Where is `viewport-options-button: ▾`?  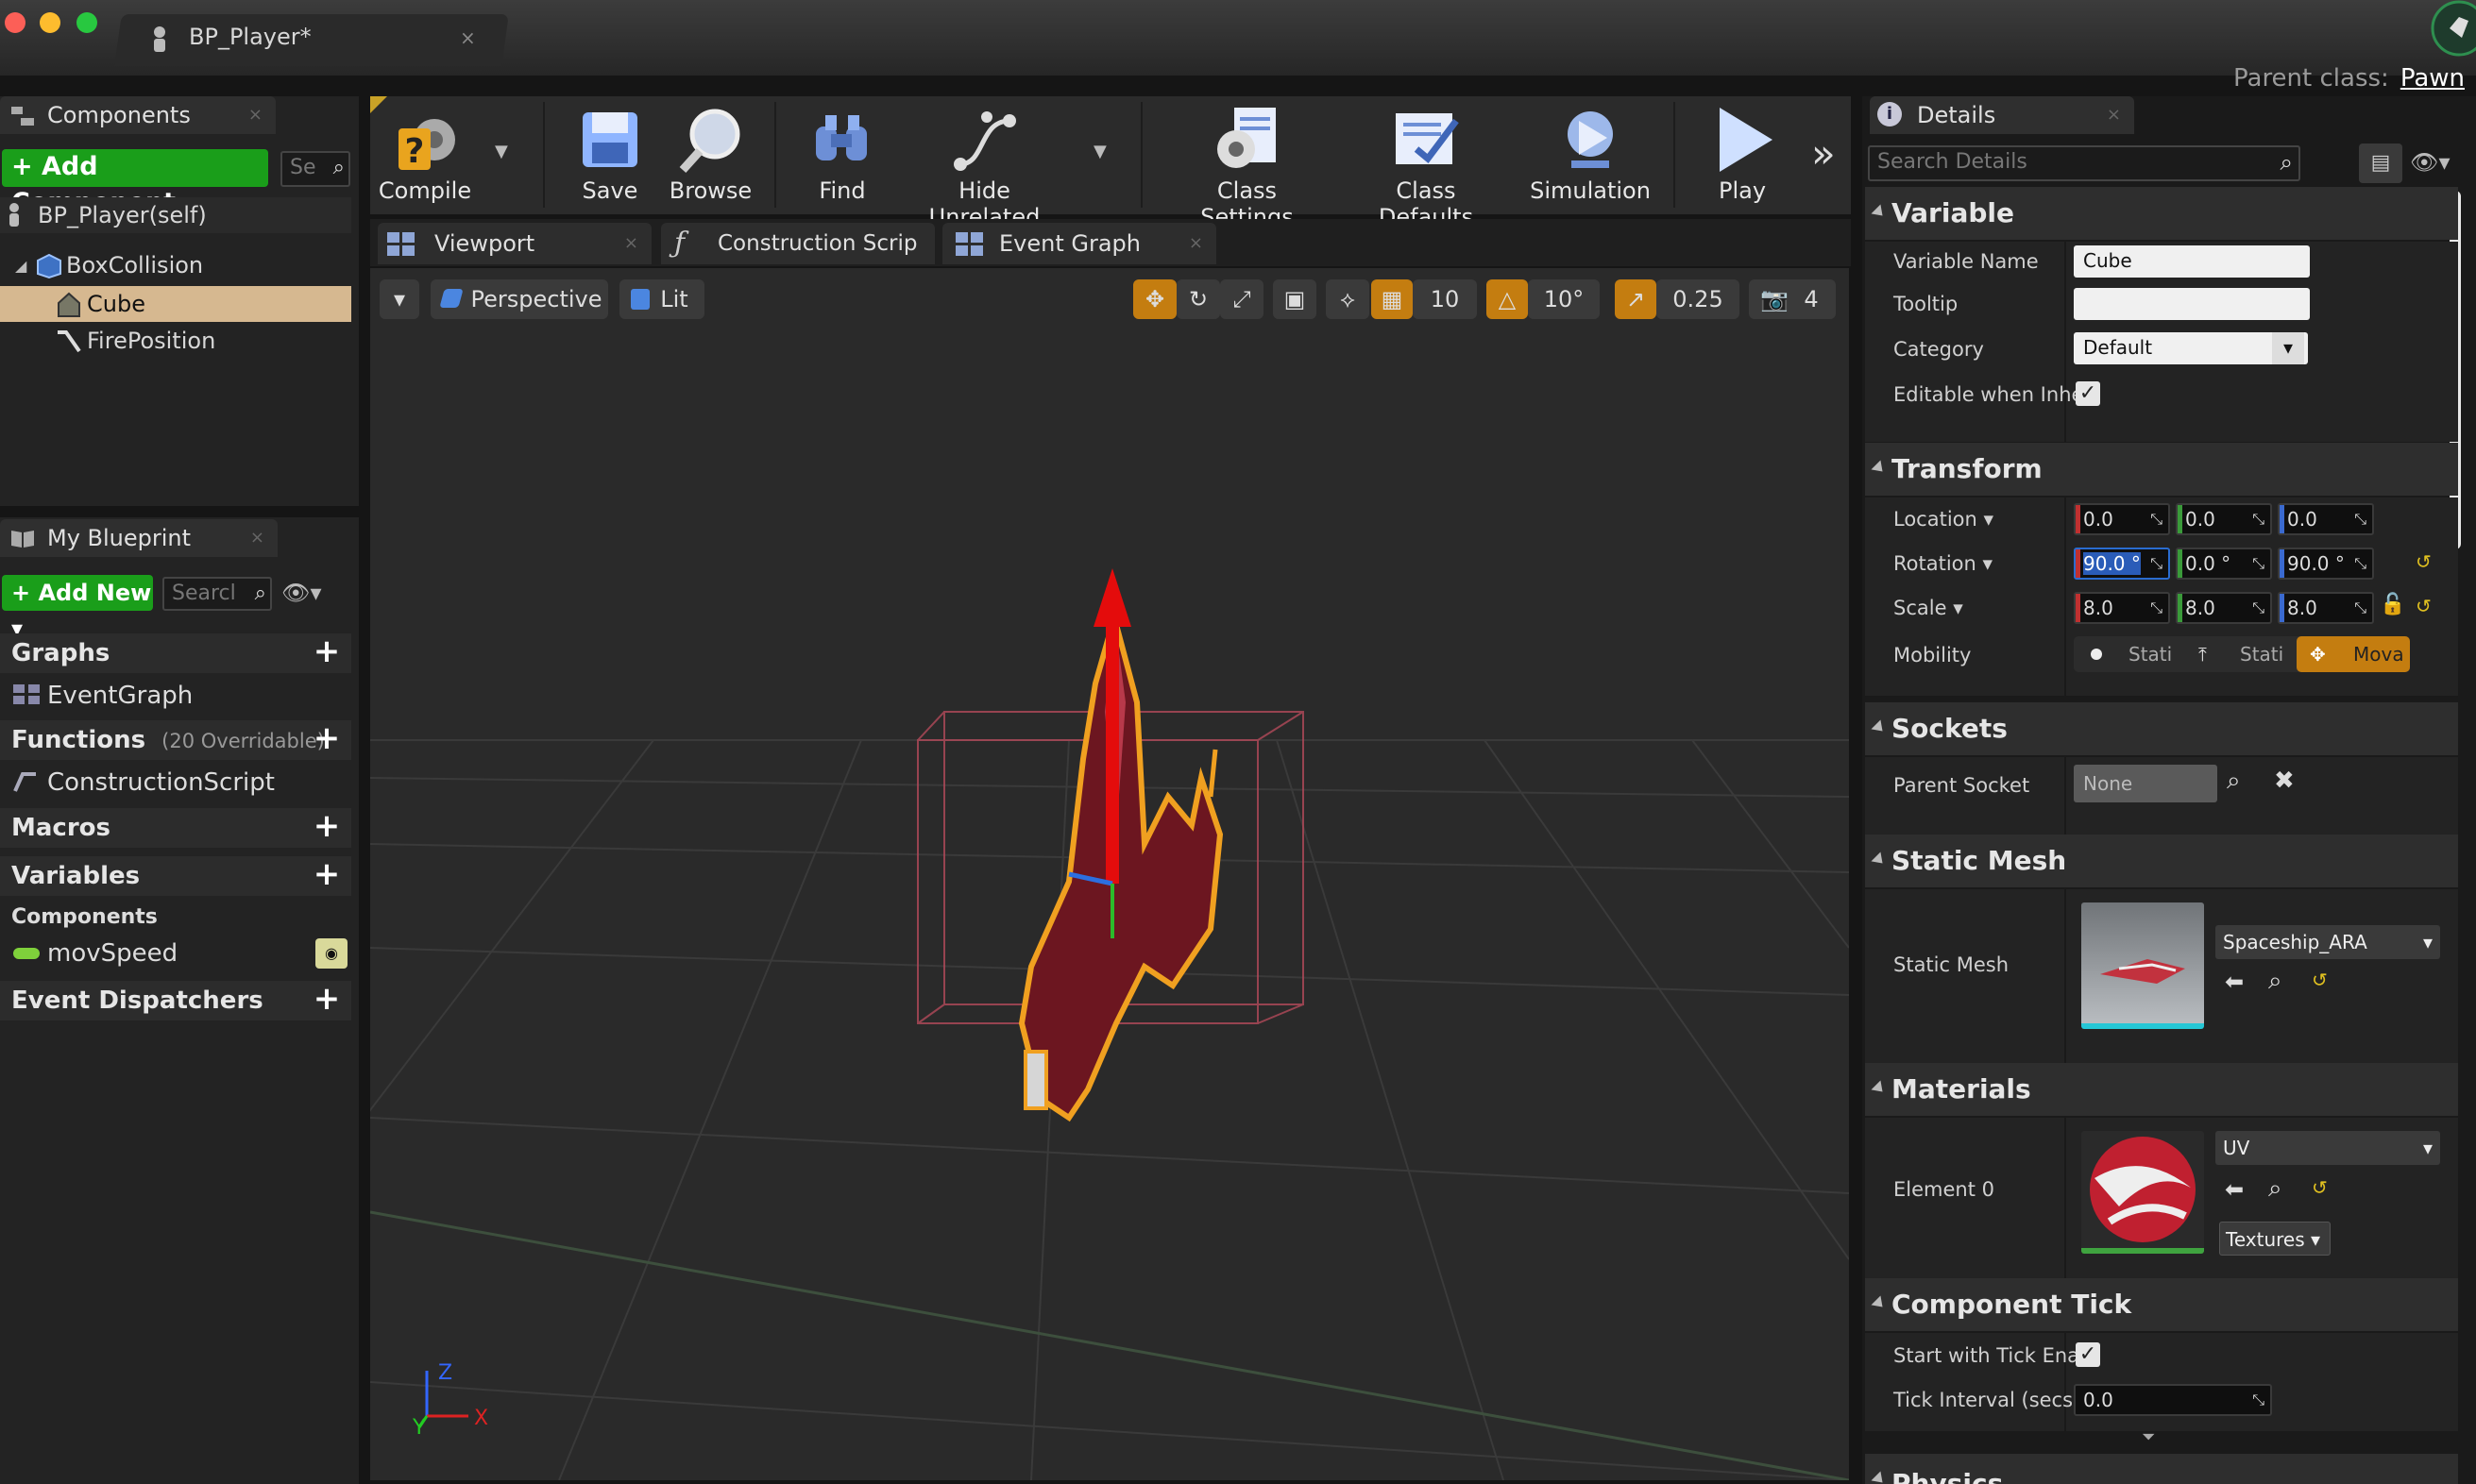 viewport-options-button: ▾ is located at coordinates (400, 299).